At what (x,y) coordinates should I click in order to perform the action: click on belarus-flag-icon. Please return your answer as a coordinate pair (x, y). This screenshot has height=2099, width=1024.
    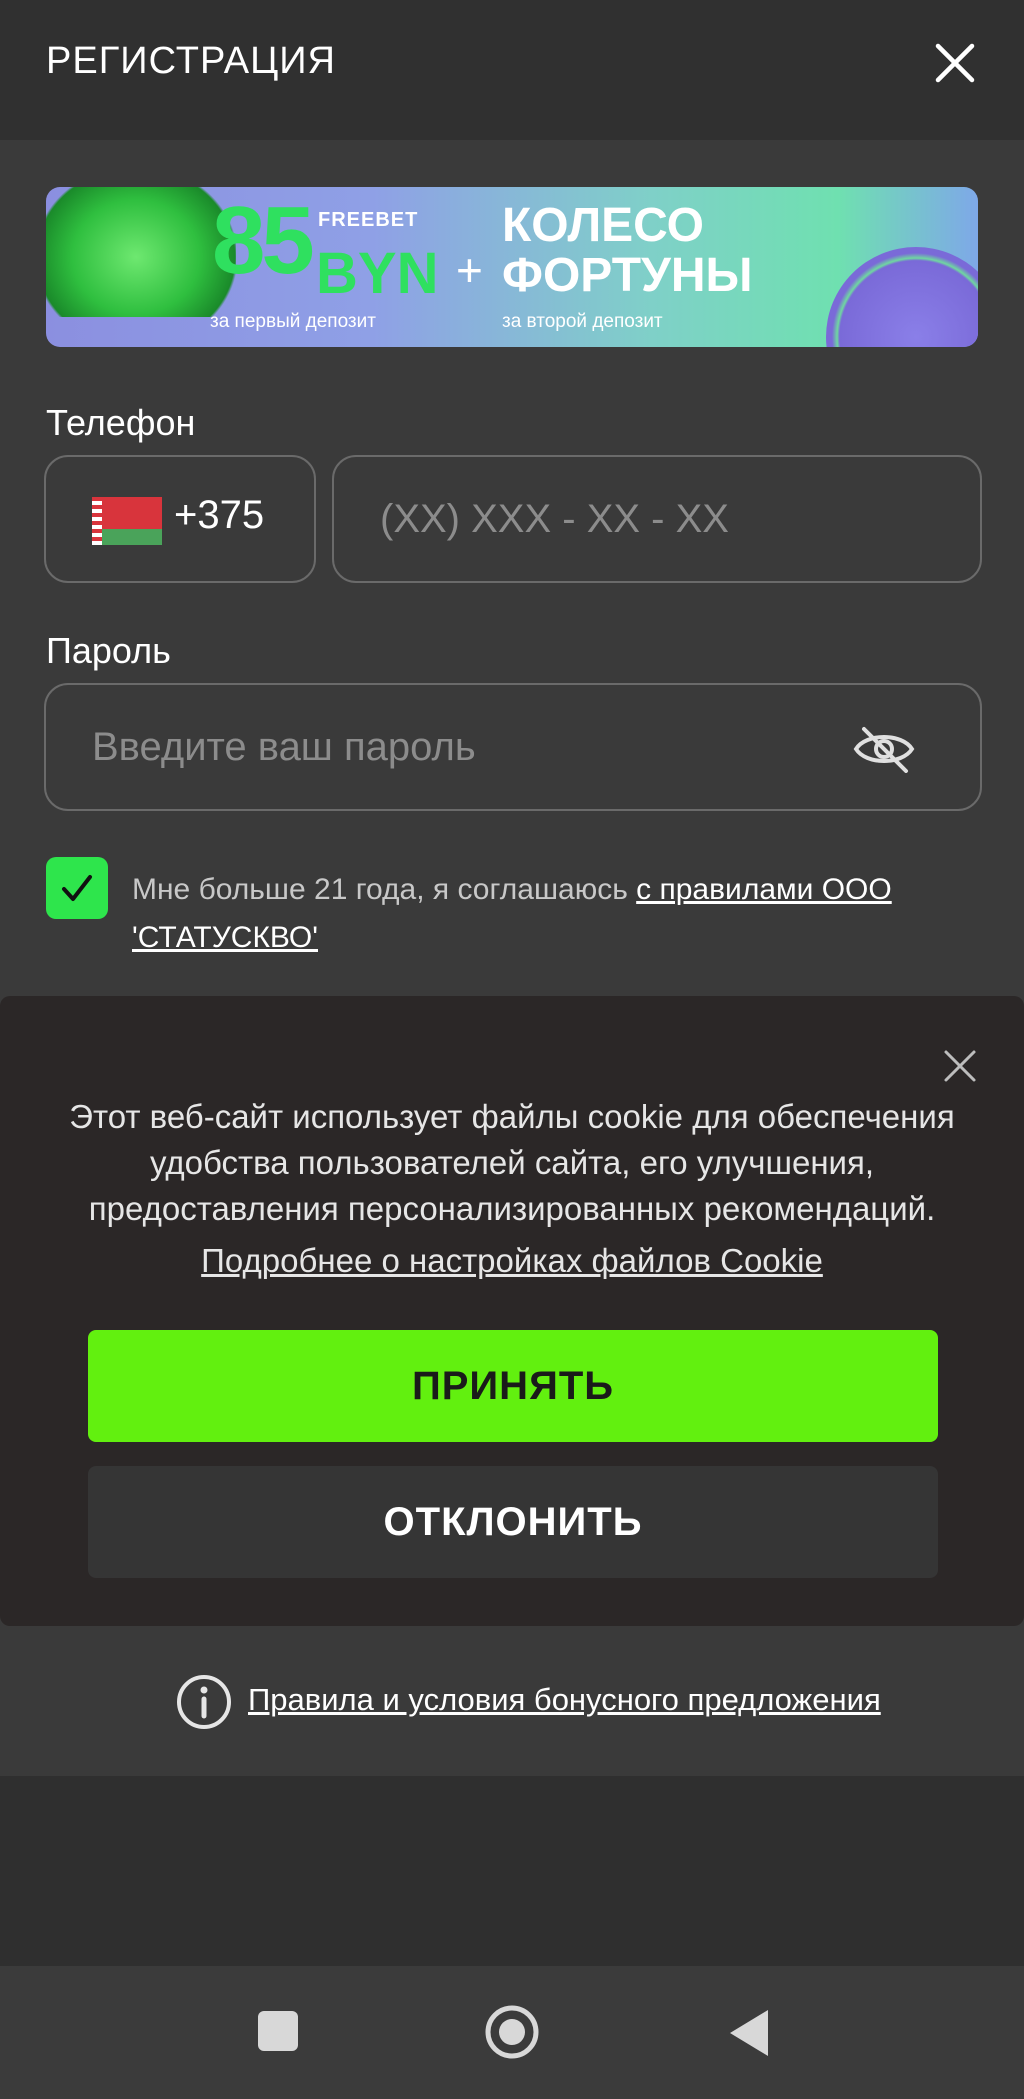
    Looking at the image, I should click on (127, 521).